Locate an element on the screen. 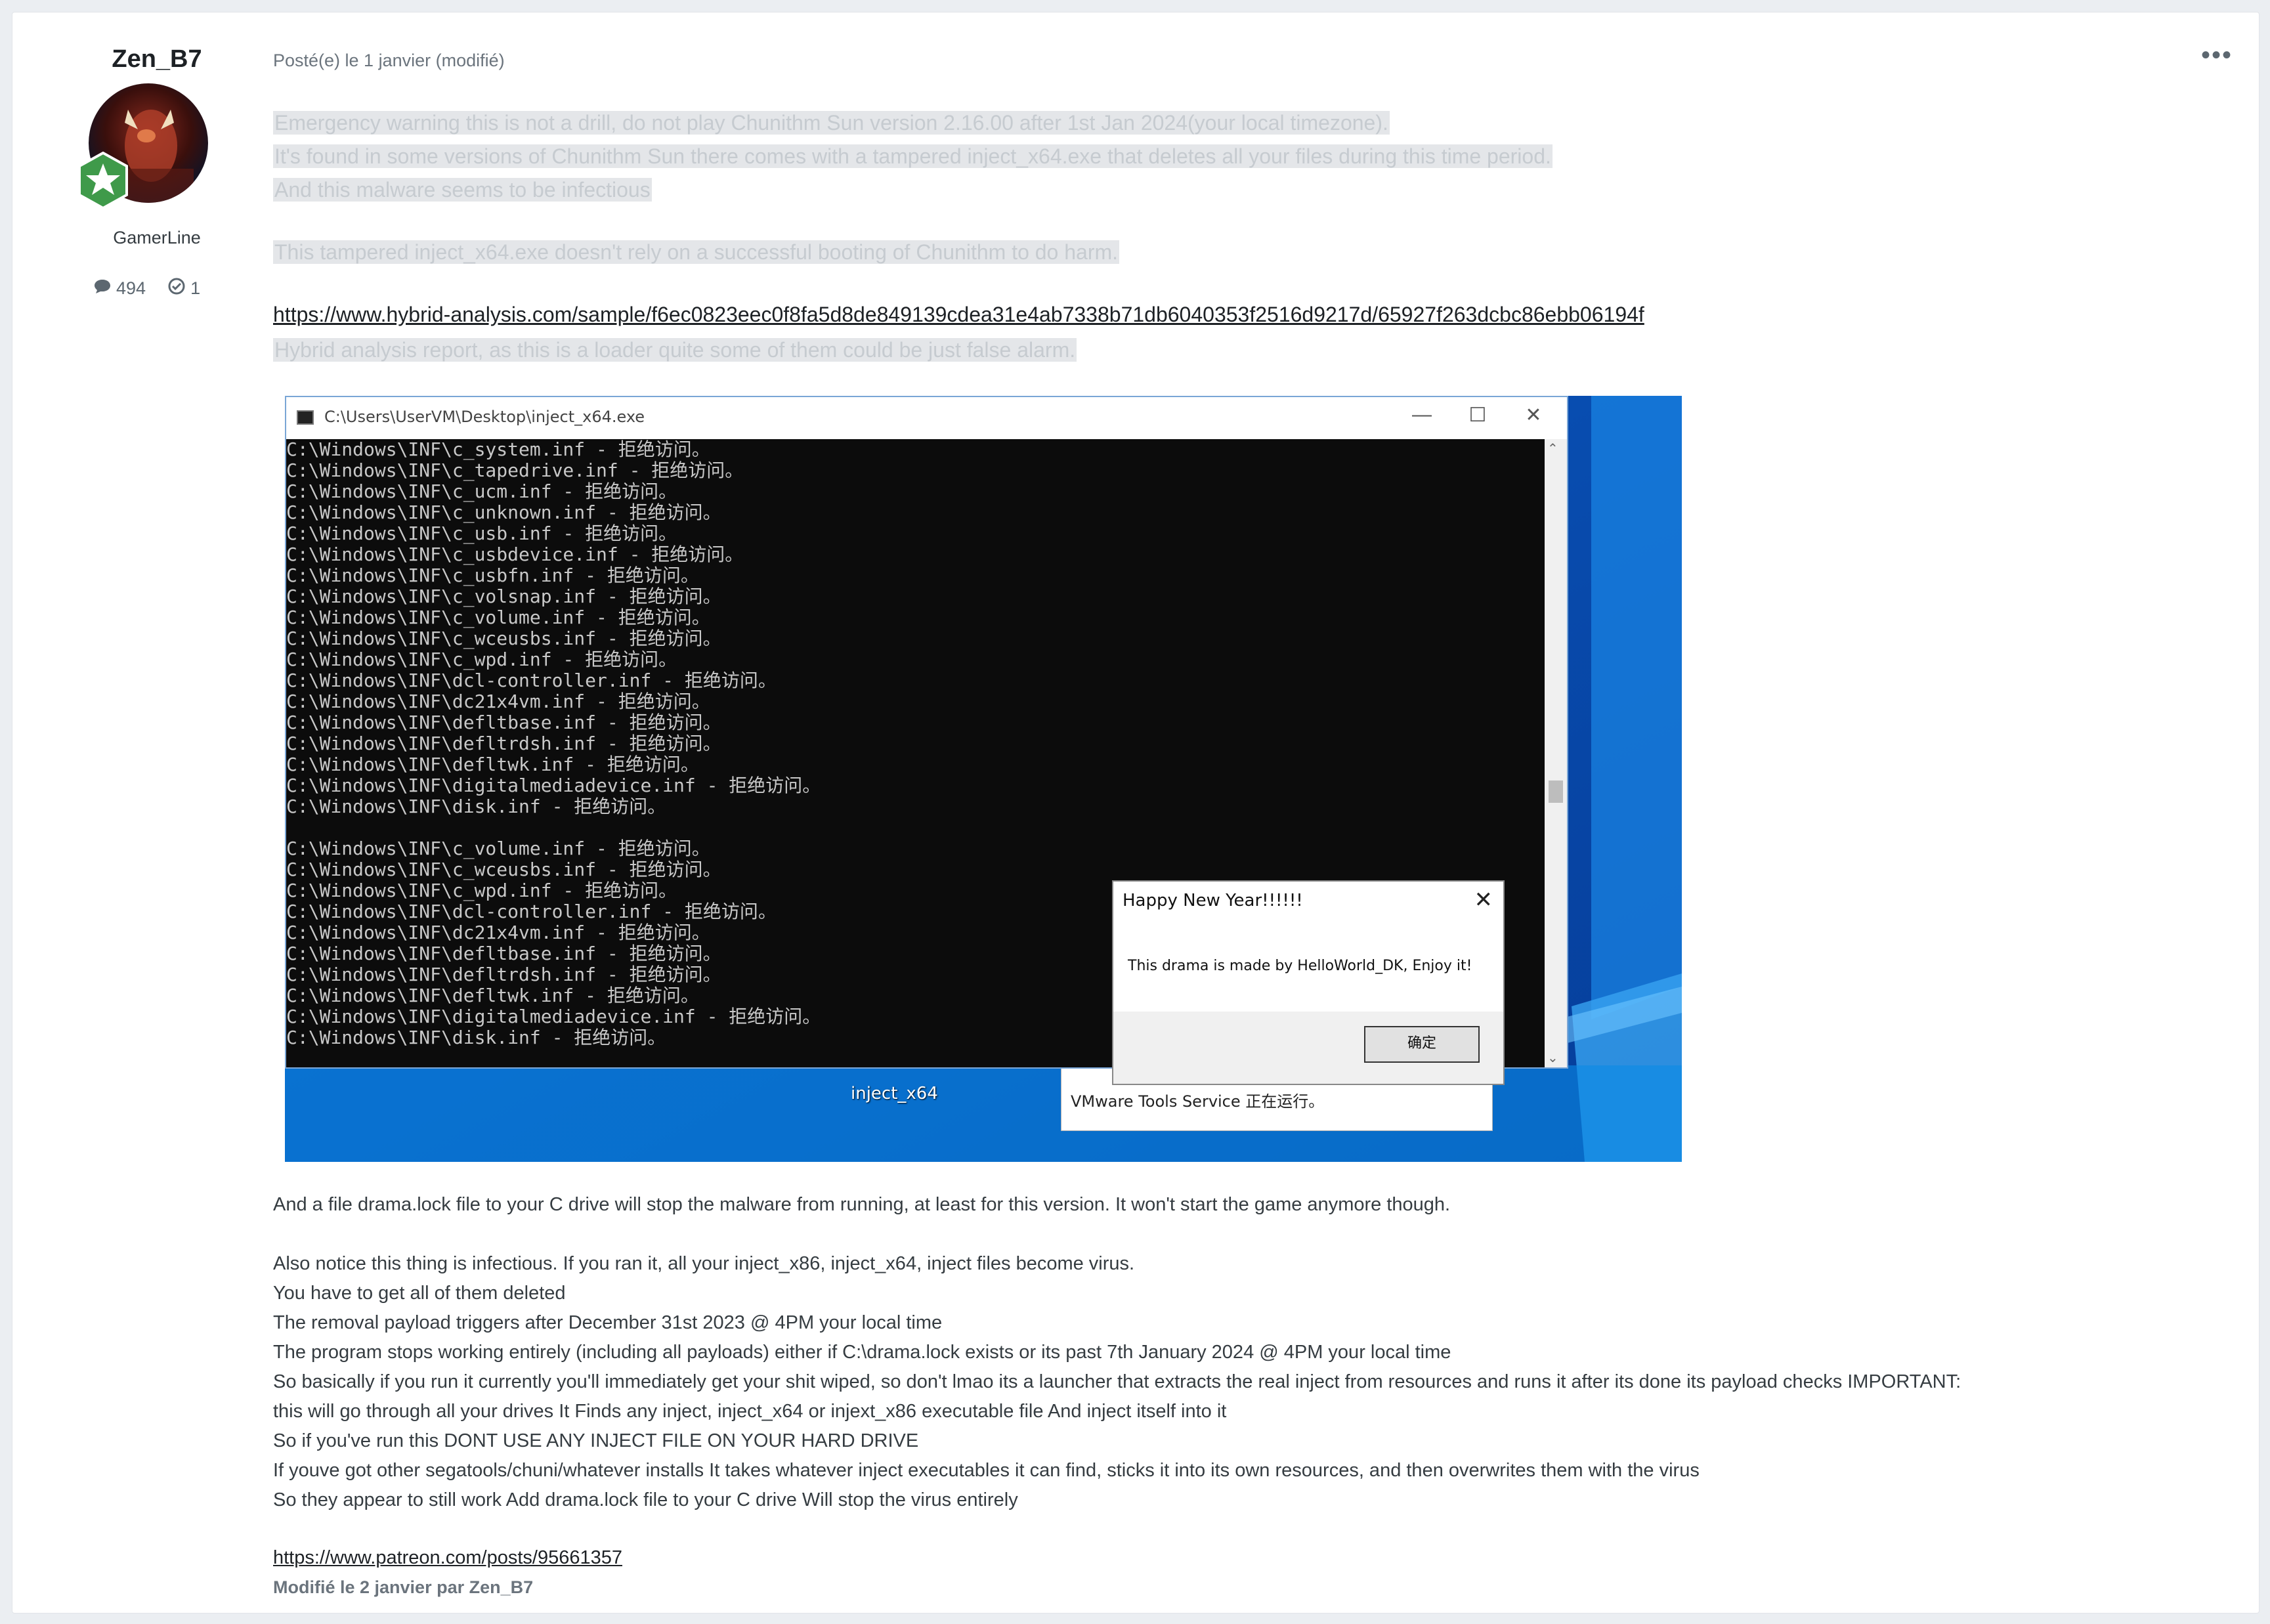 The width and height of the screenshot is (2270, 1624). maximize-icon: ☐ is located at coordinates (1477, 416).